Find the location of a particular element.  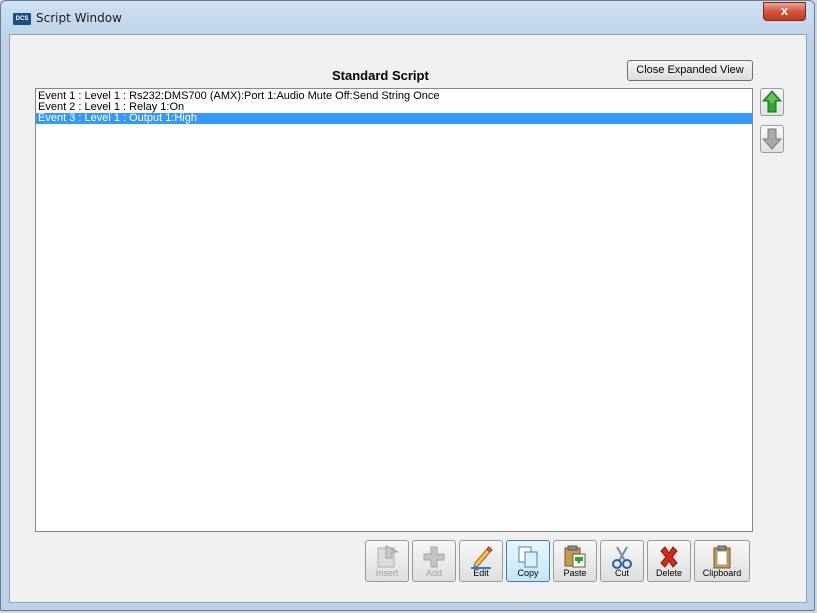

copy-icon is located at coordinates (528, 557).